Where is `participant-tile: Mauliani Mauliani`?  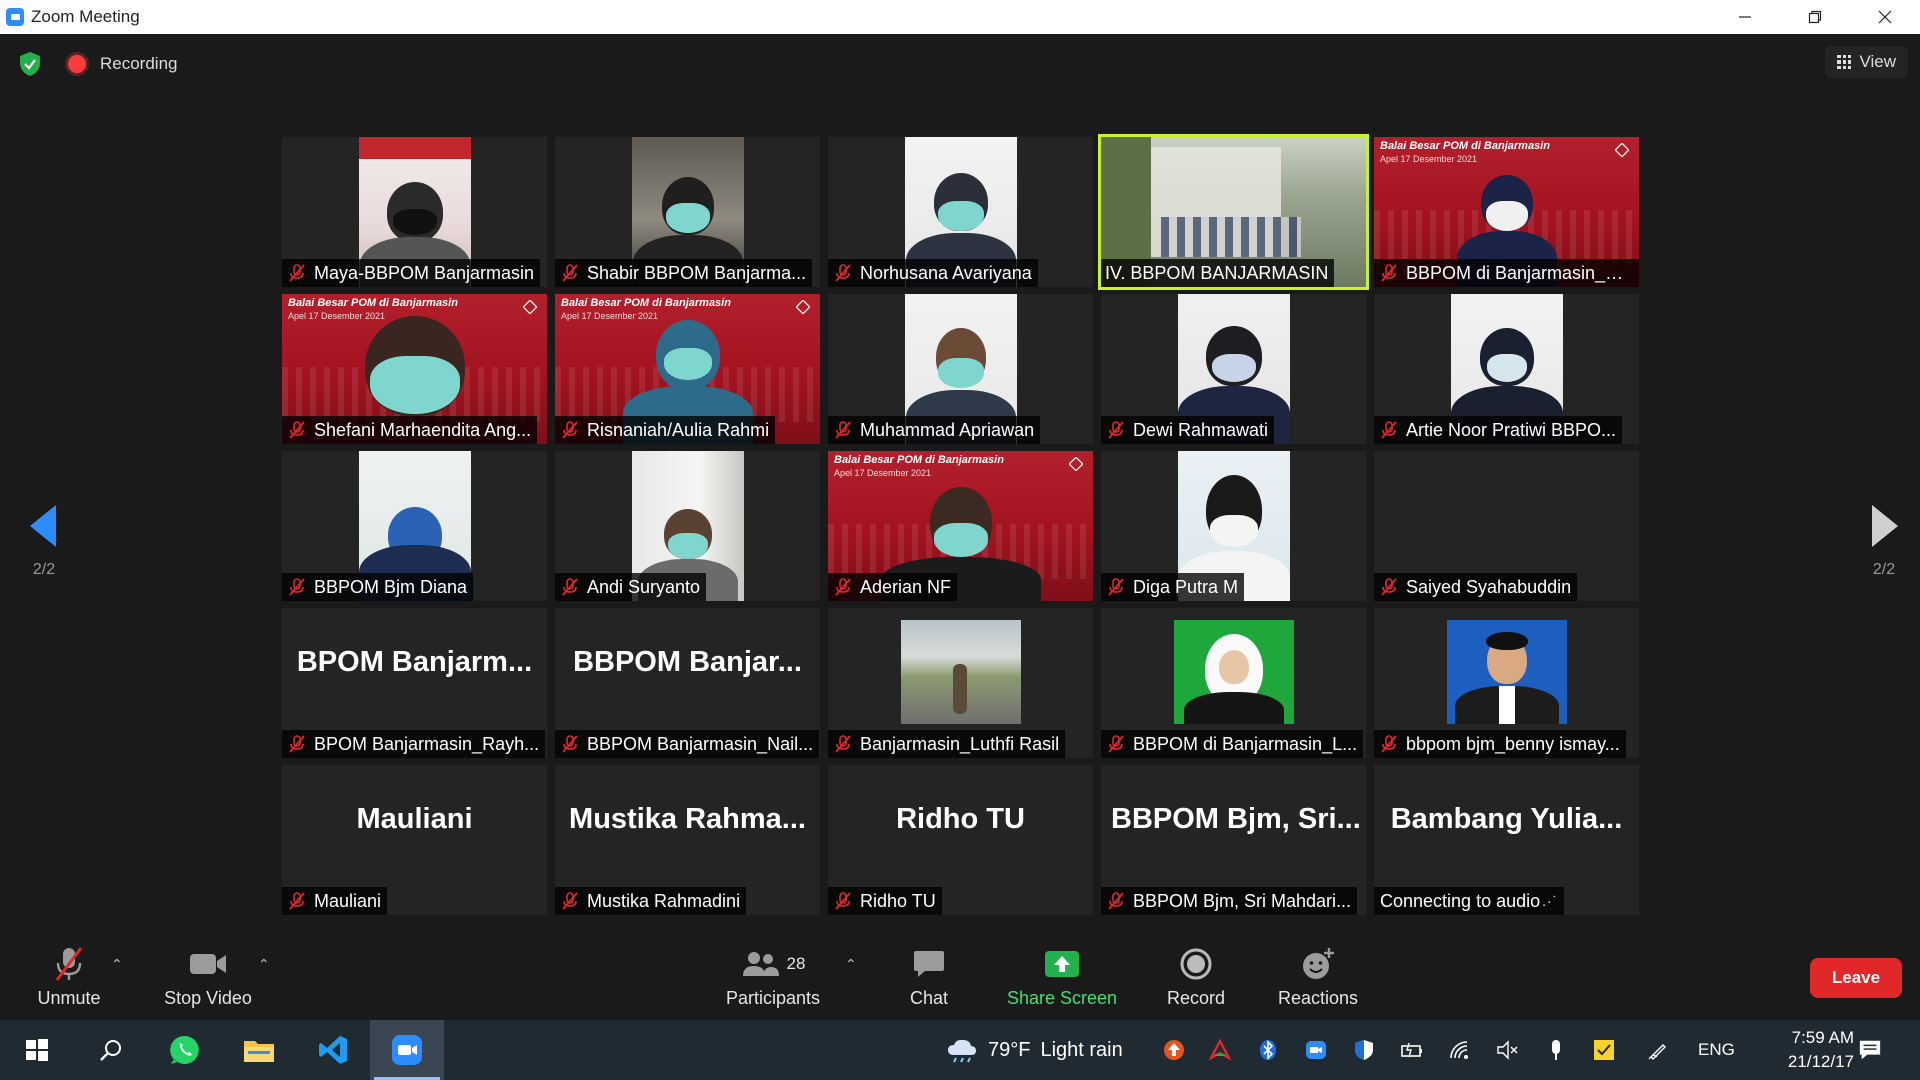 participant-tile: Mauliani Mauliani is located at coordinates (414, 840).